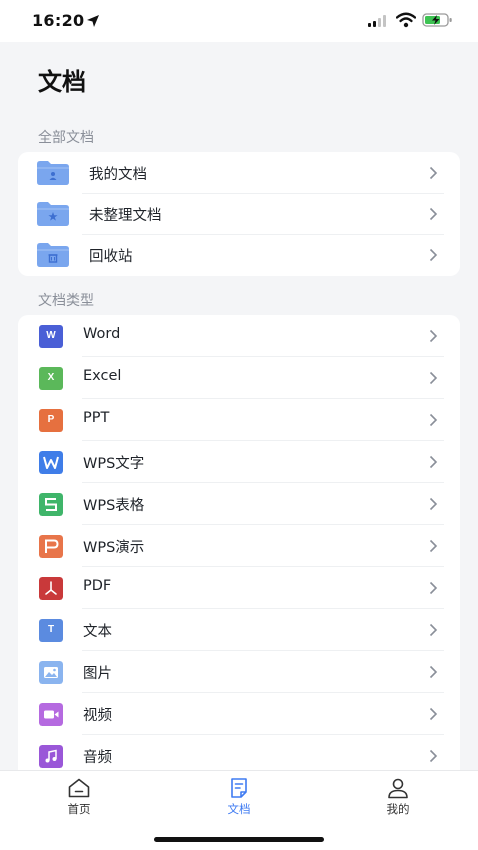 The width and height of the screenshot is (478, 850). Describe the element at coordinates (239, 462) in the screenshot. I see `list-item-wps-writer: WPS文字` at that location.